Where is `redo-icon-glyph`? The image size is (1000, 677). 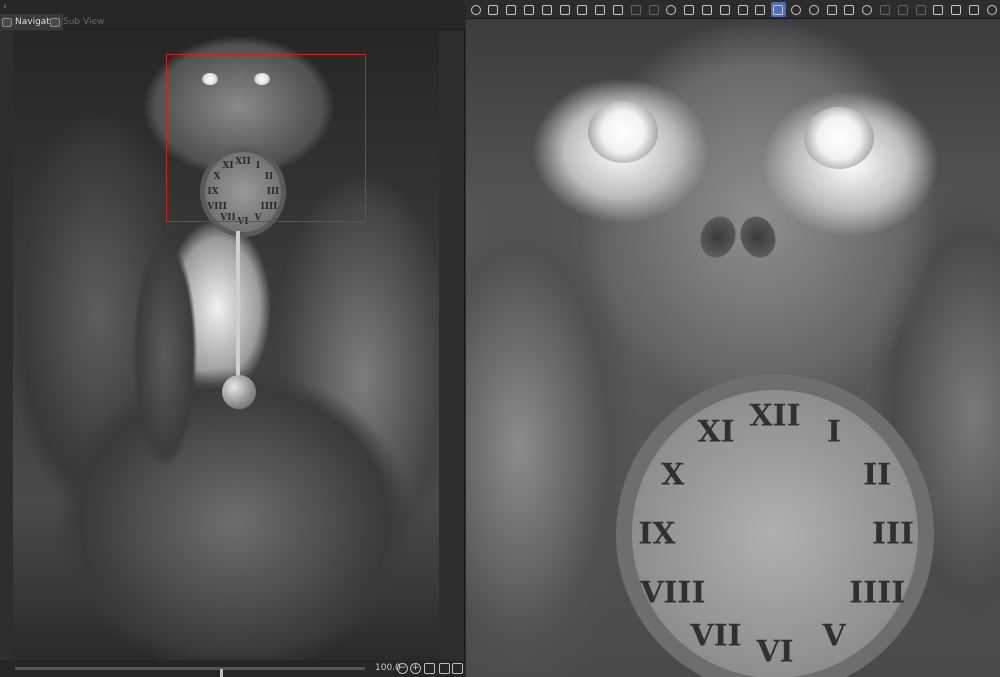
redo-icon-glyph is located at coordinates (653, 9).